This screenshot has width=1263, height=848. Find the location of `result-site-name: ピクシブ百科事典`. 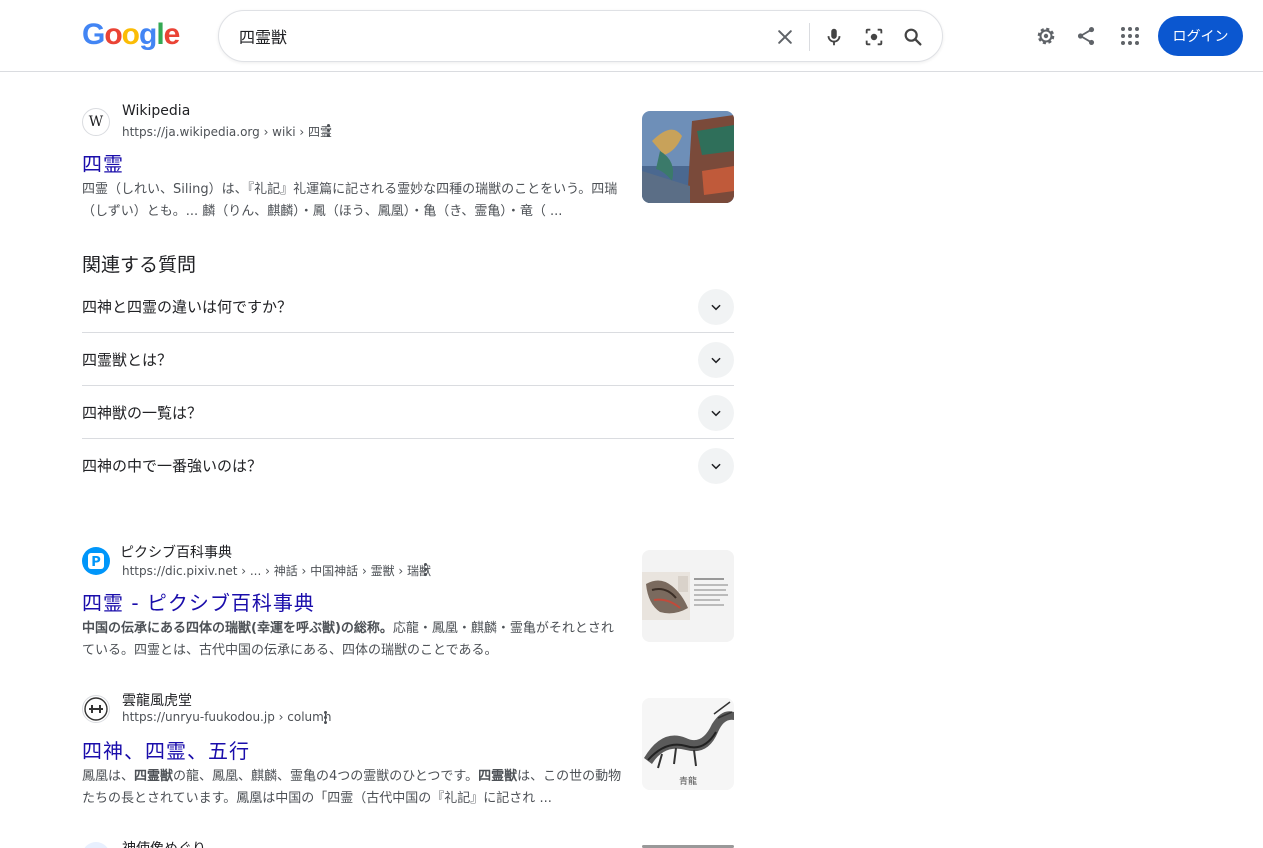

result-site-name: ピクシブ百科事典 is located at coordinates (176, 553).